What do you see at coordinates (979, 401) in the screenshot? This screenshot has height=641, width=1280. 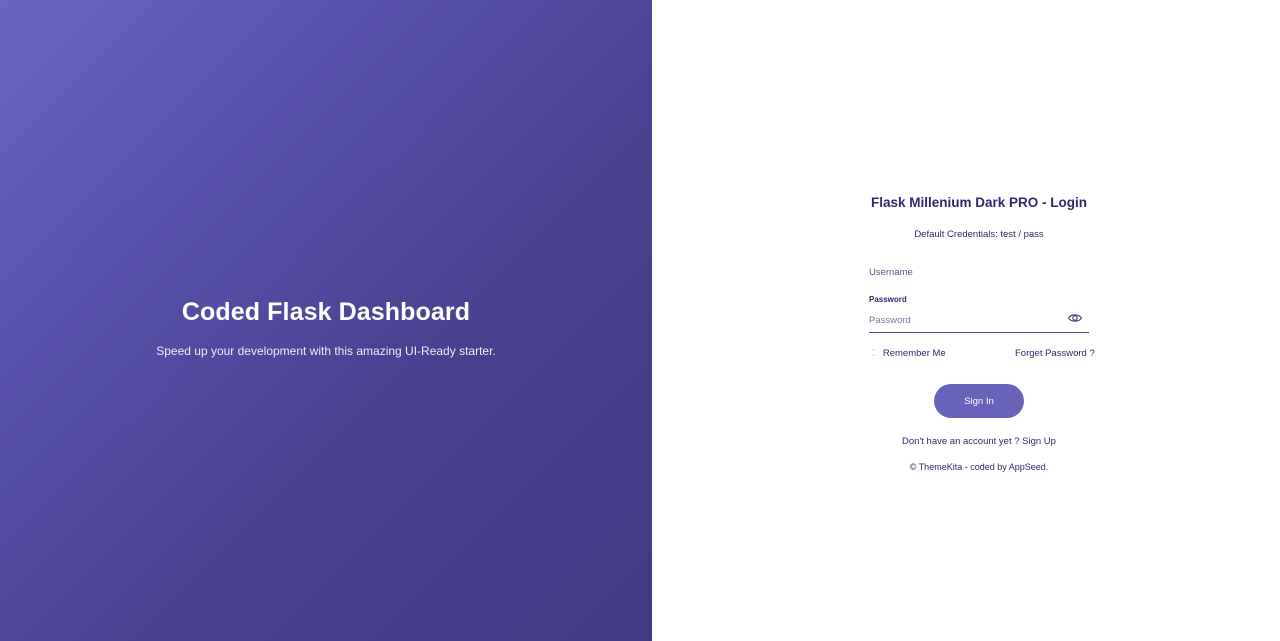 I see `sign-in-button: Sign In` at bounding box center [979, 401].